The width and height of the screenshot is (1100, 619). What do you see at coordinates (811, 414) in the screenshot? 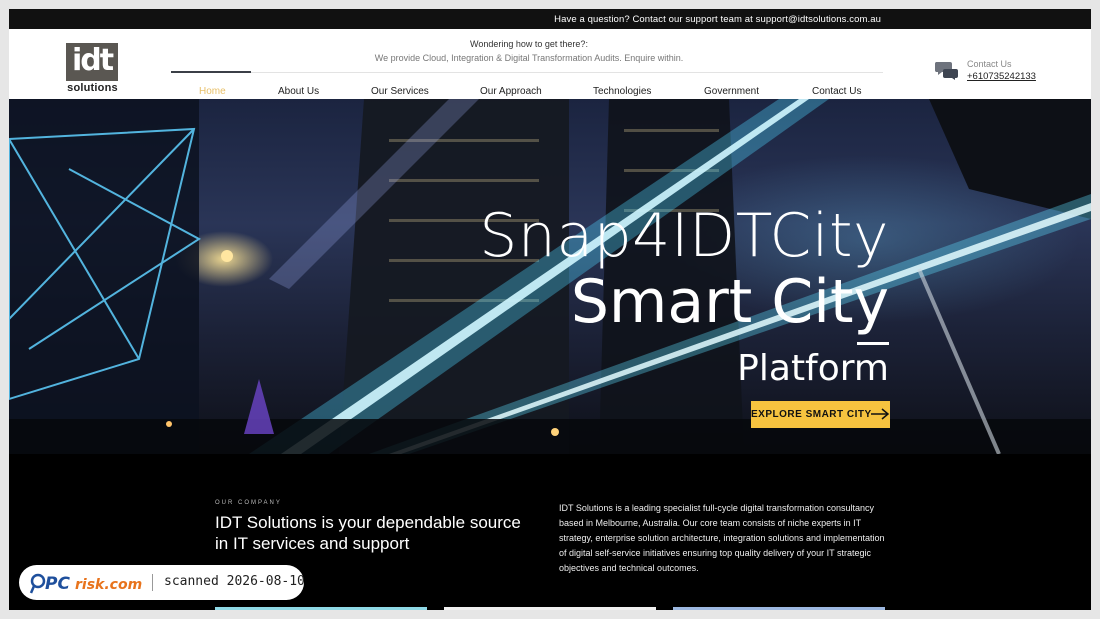
I see `explore-button-label: EXPLORE SMART CITY` at bounding box center [811, 414].